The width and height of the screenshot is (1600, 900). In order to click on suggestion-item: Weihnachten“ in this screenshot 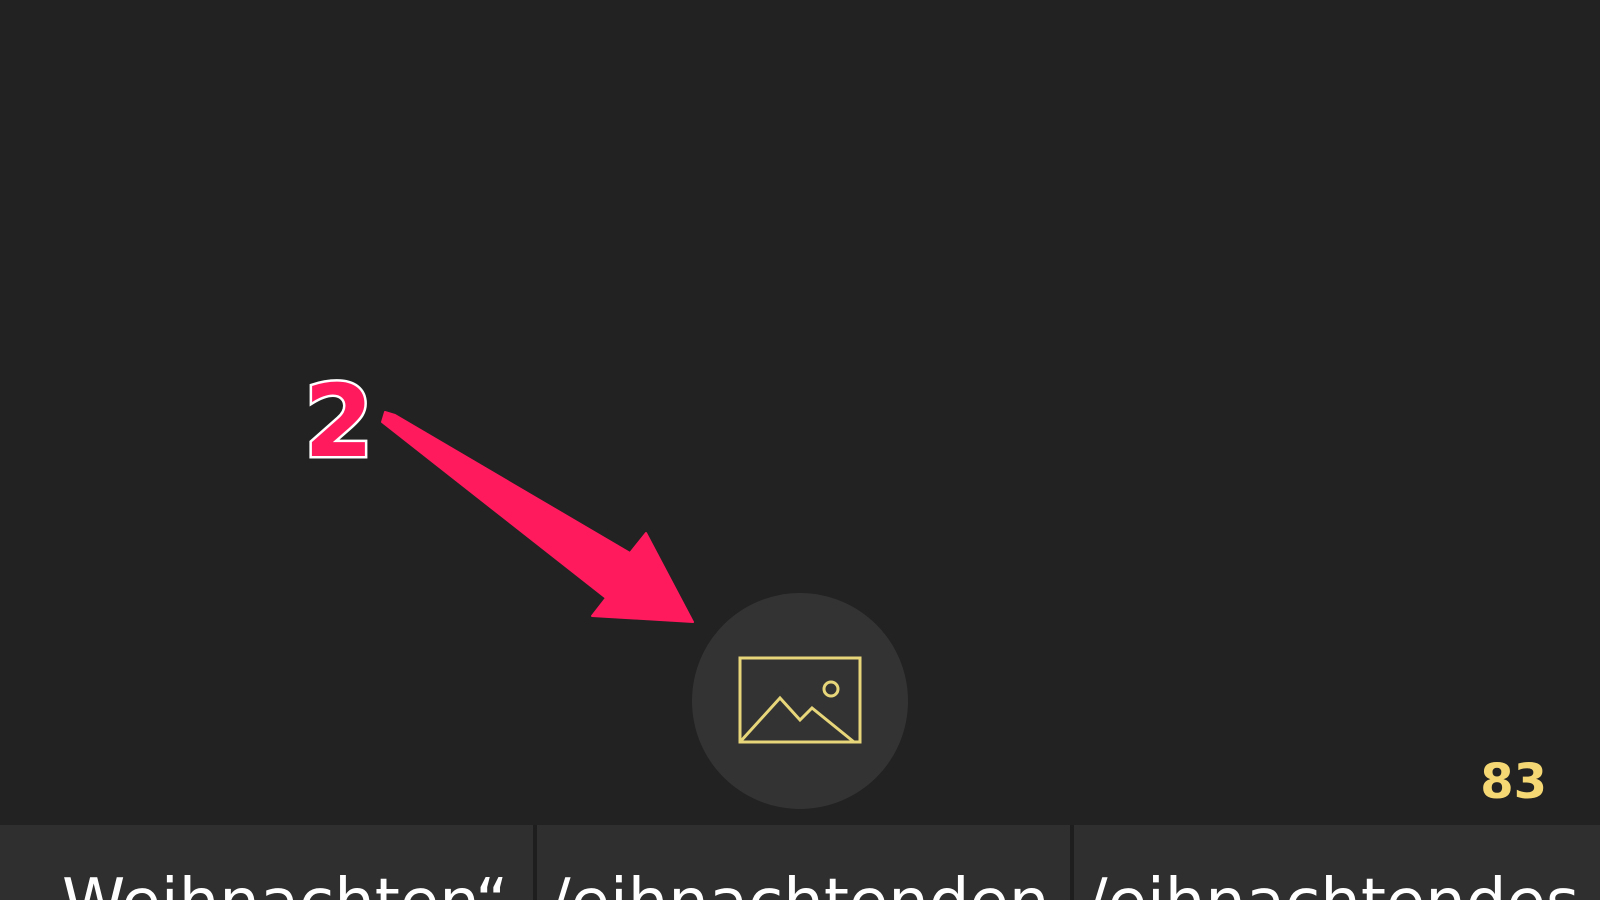, I will do `click(266, 862)`.